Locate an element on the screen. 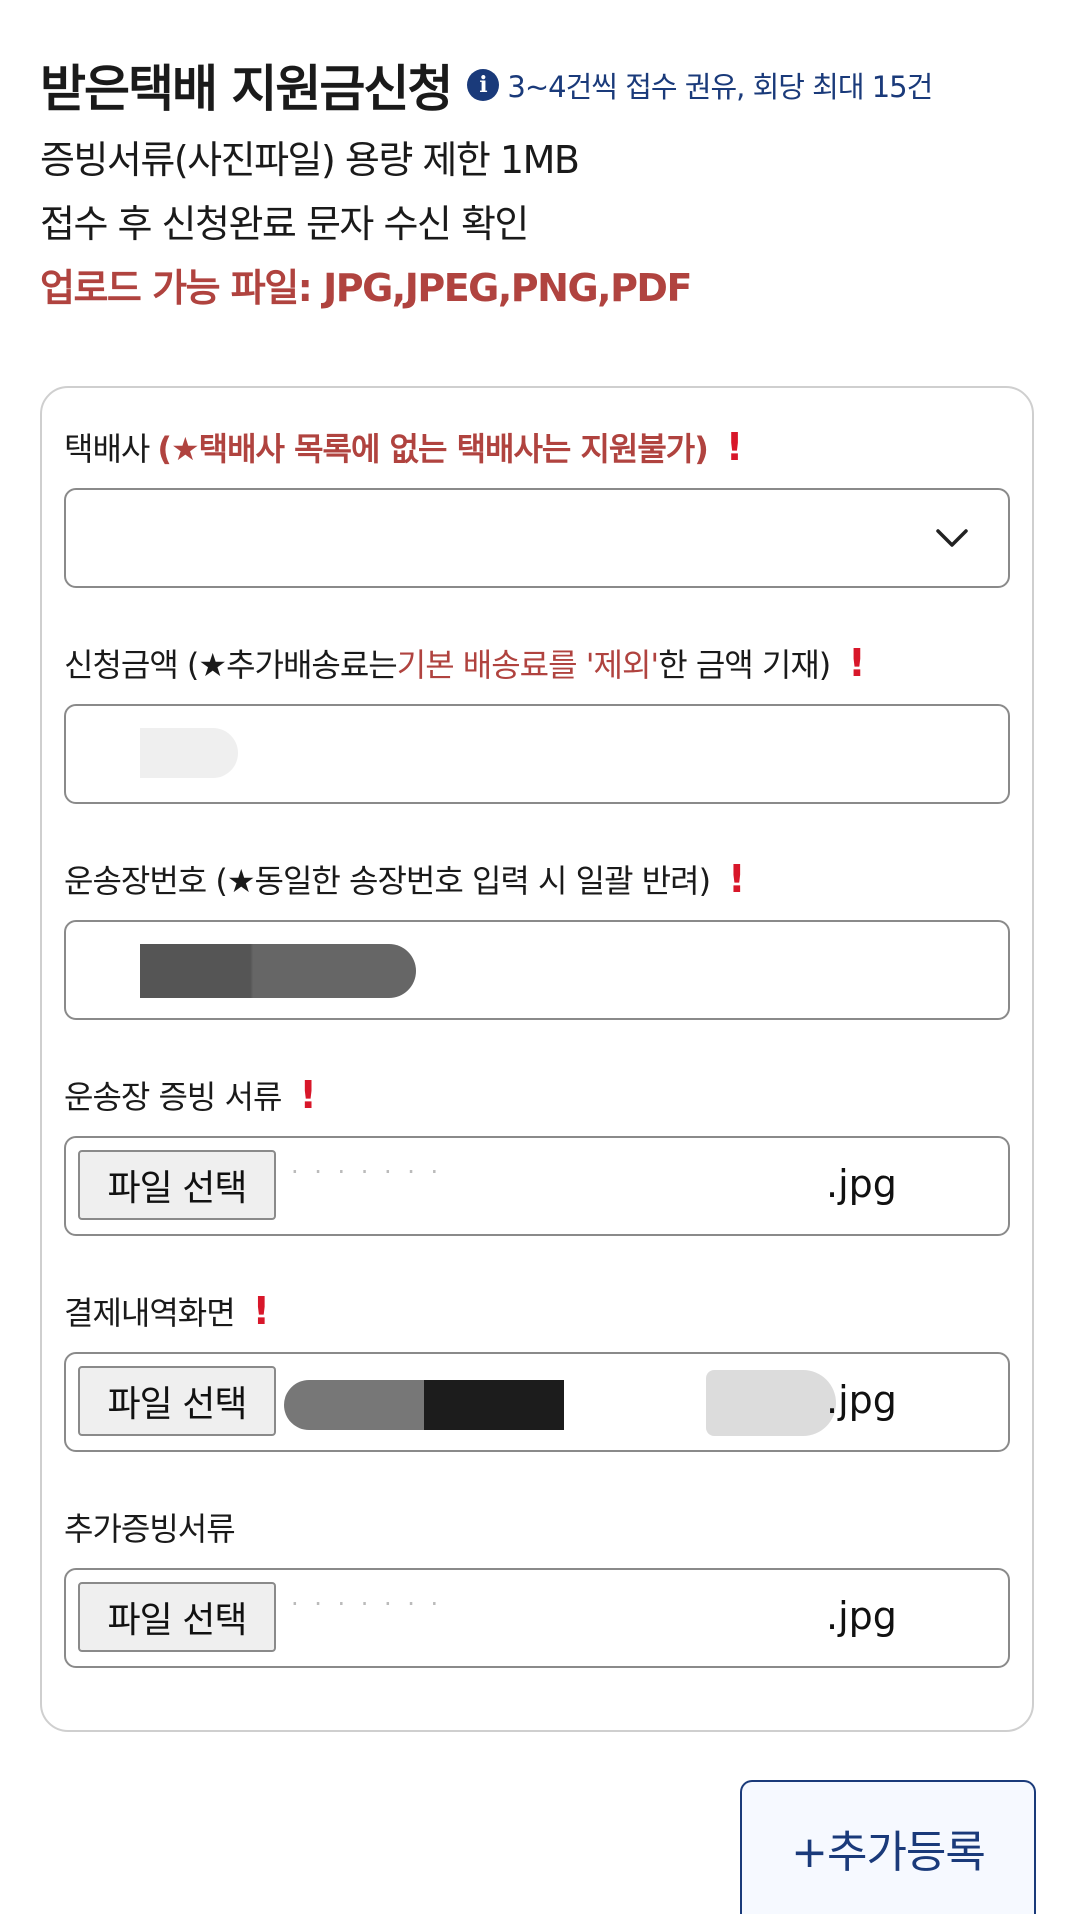 This screenshot has width=1077, height=1914. amount-label-suffix: 한 금액 기재) is located at coordinates (744, 665).